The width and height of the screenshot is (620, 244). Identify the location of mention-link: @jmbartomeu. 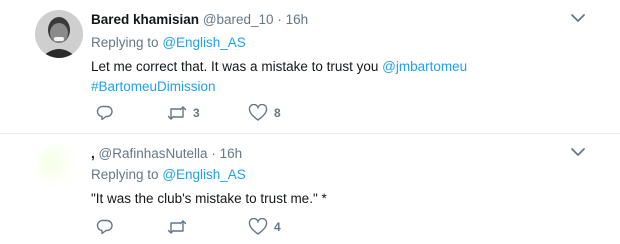
(424, 66).